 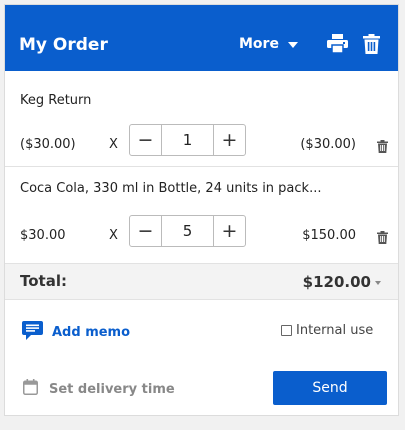 I want to click on item-unit-price: $30.00, so click(x=43, y=235).